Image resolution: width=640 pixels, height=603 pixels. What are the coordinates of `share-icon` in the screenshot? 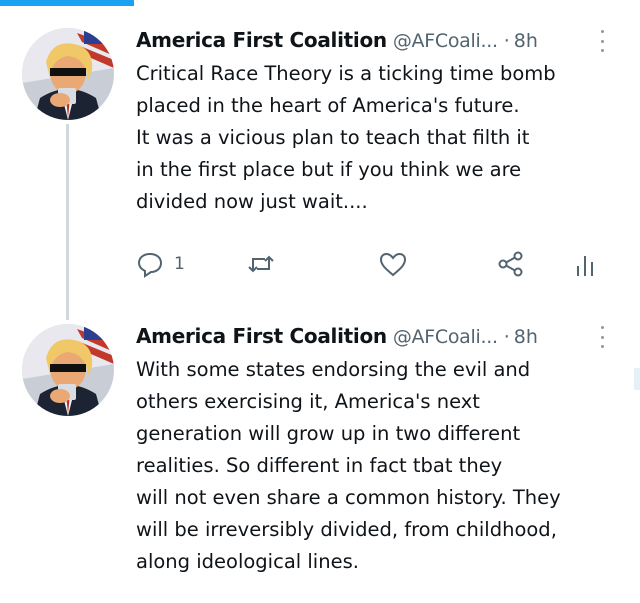 It's located at (510, 264).